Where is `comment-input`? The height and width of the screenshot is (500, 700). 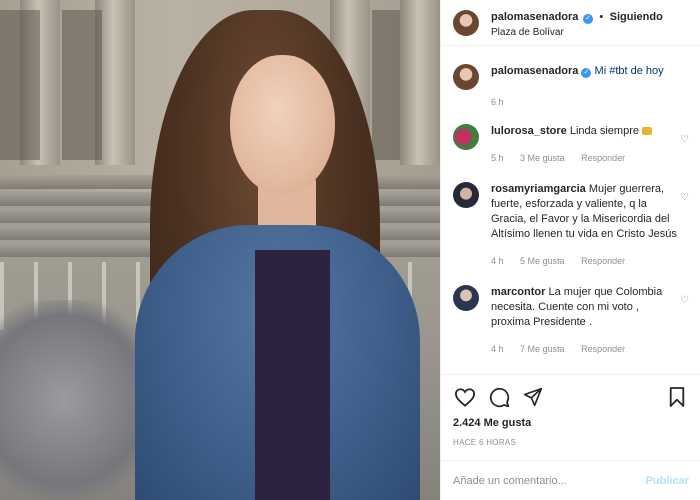 comment-input is located at coordinates (548, 480).